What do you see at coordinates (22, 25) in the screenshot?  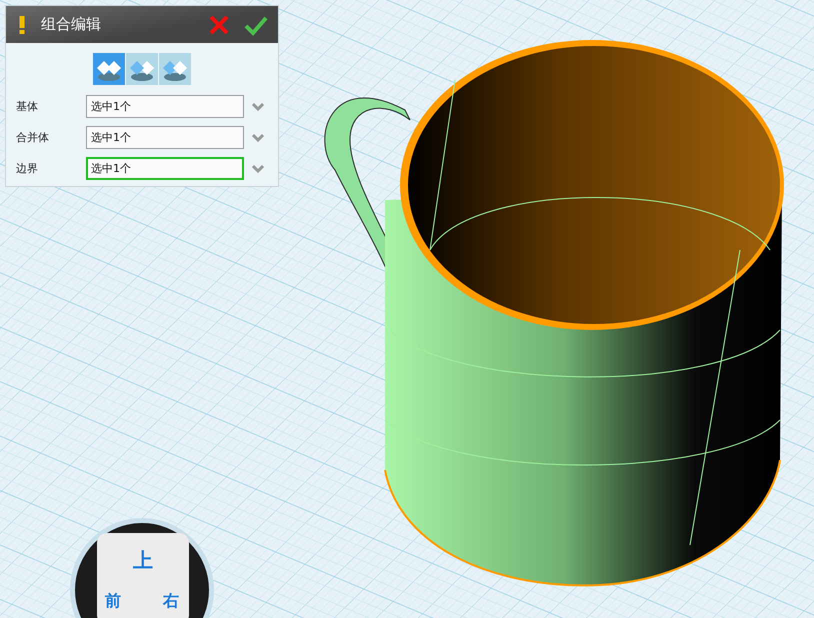 I see `exclamation-icon` at bounding box center [22, 25].